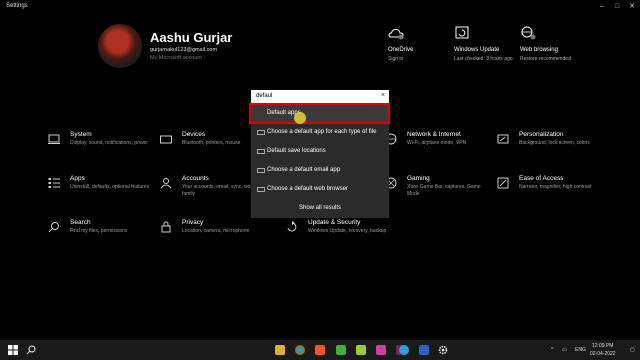 The width and height of the screenshot is (640, 360). I want to click on tile-name: Personalization, so click(541, 134).